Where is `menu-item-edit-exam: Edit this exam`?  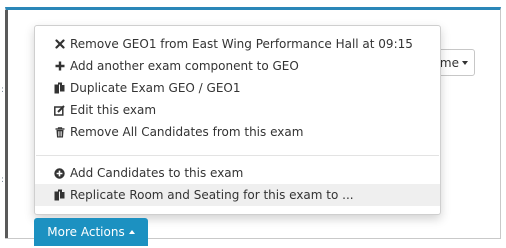 menu-item-edit-exam: Edit this exam is located at coordinates (237, 110).